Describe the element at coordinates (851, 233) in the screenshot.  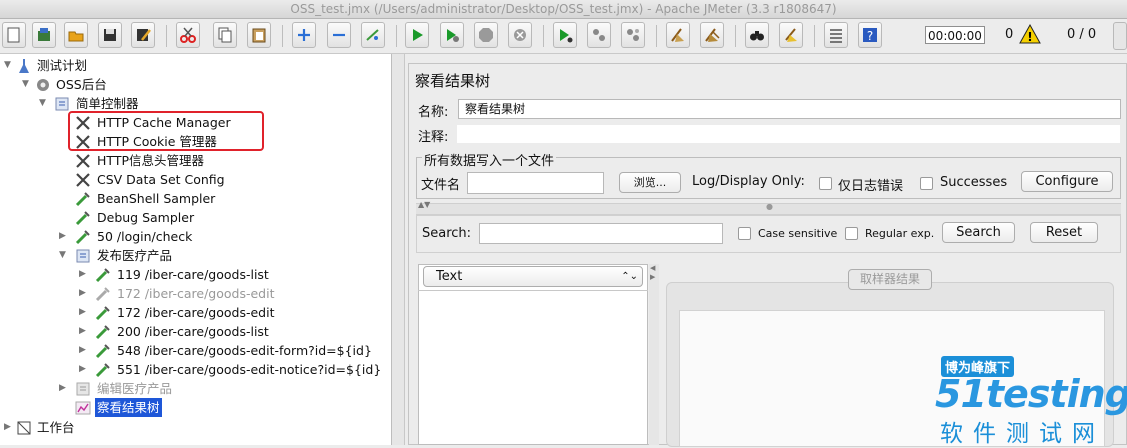
I see `regex-checkbox` at that location.